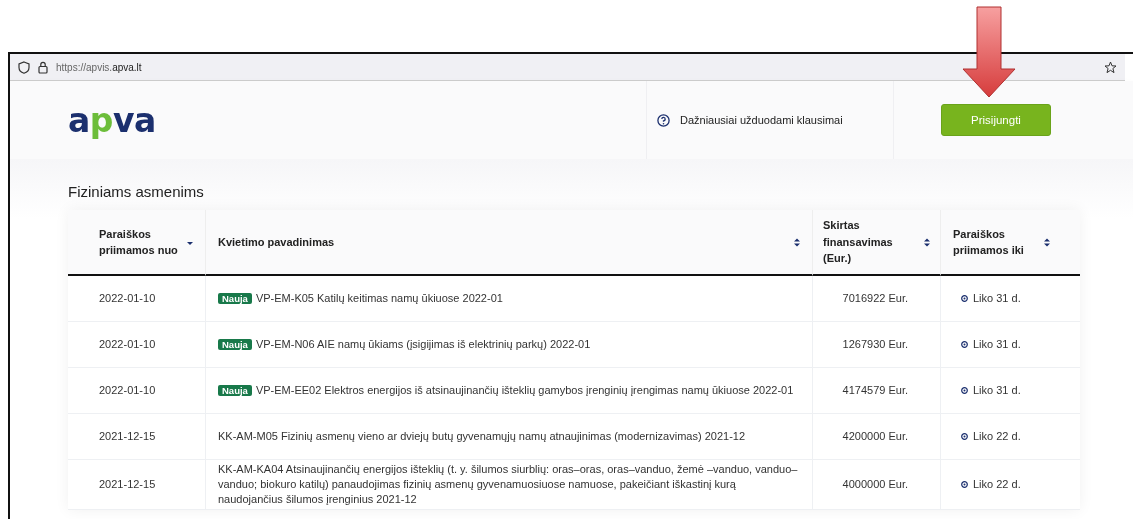  Describe the element at coordinates (482, 436) in the screenshot. I see `call-title-link: KK-AM-M05 Fizinių asmenų vieno ar dviejų butų gyvenamųjų namų atnaujinimas (modernizavimas) 2021-12` at that location.